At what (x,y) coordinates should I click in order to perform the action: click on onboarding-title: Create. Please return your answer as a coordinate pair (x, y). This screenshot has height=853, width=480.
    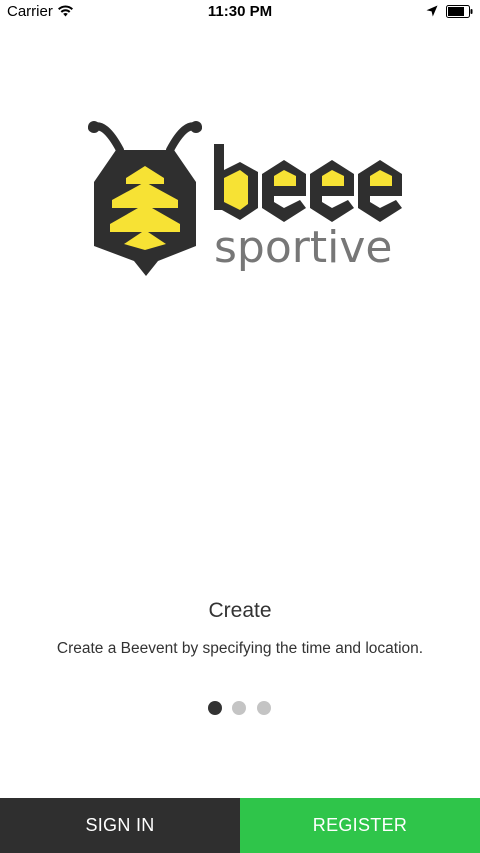
    Looking at the image, I should click on (240, 610).